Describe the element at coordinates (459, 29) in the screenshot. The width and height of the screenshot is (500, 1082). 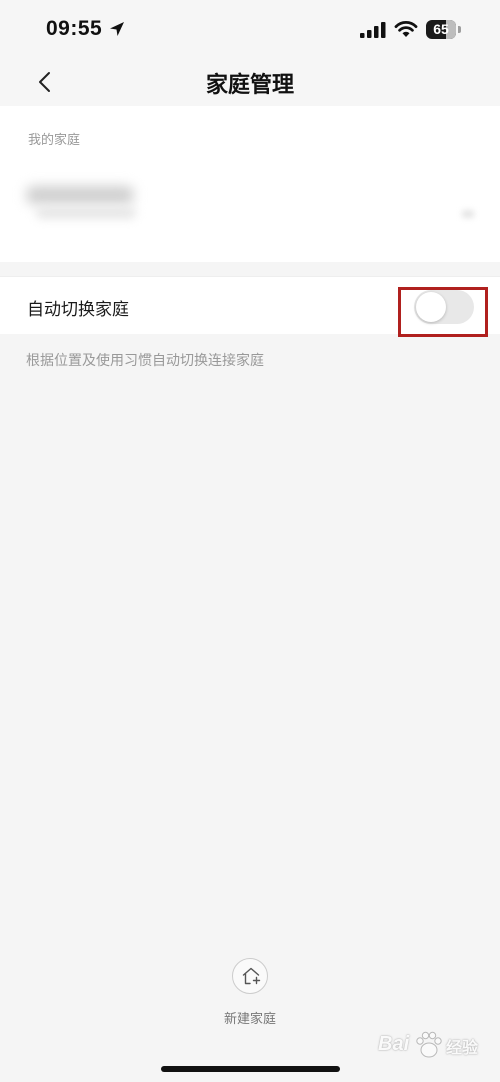
I see `battery-cap` at that location.